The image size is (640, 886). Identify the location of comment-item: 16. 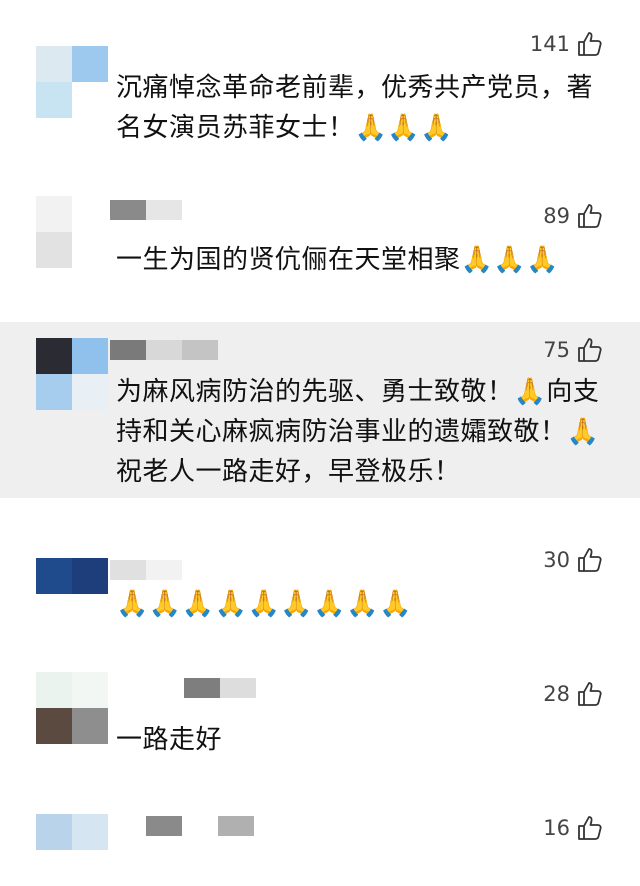
(320, 844).